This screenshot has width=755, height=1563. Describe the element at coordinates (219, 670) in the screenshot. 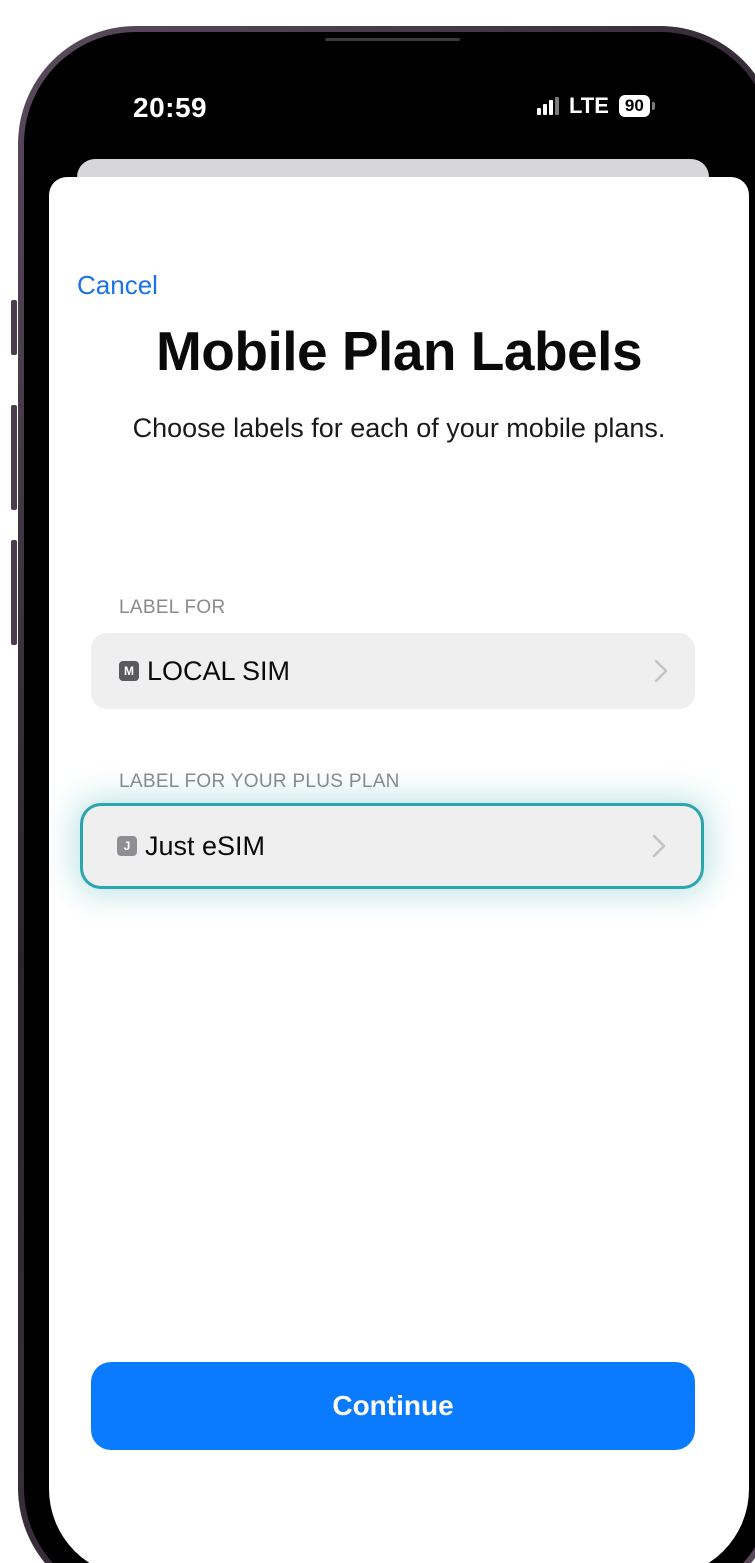

I see `plan-label-value: LOCAL SIM` at that location.